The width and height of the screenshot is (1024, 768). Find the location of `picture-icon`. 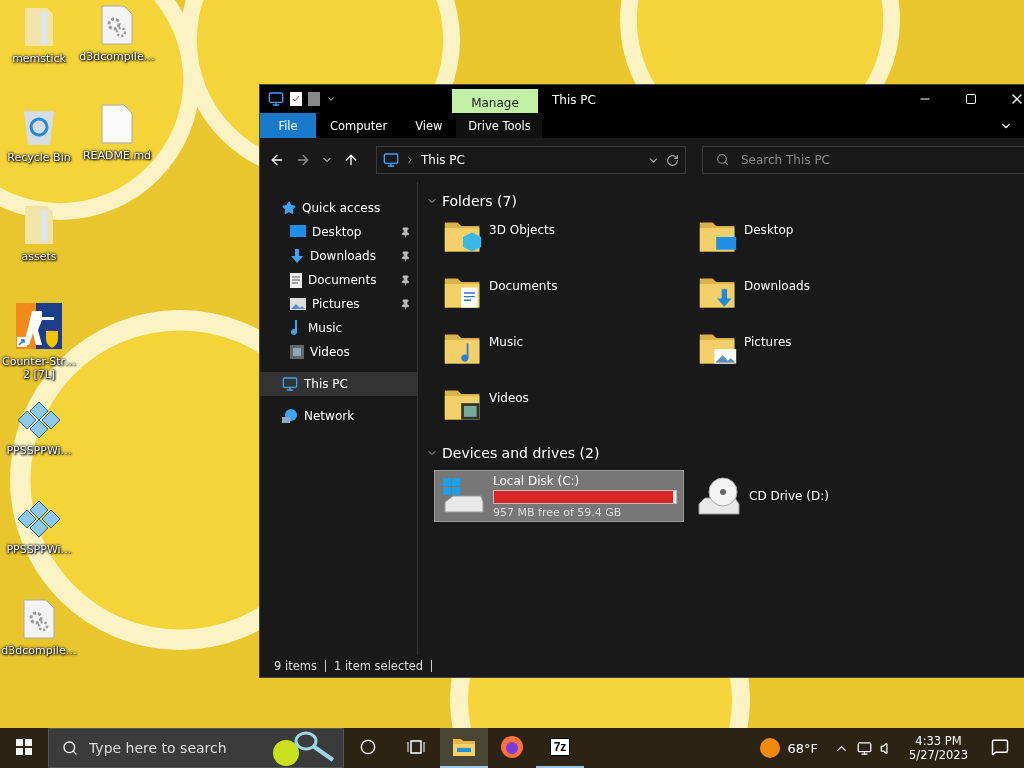

picture-icon is located at coordinates (298, 304).